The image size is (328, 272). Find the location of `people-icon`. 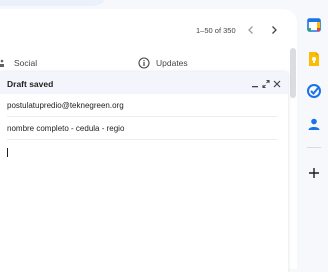

people-icon is located at coordinates (2, 63).